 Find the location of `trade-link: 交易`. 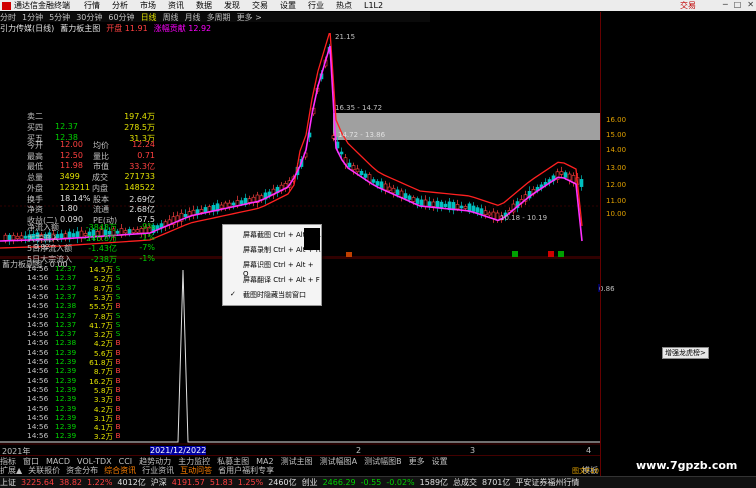

trade-link: 交易 is located at coordinates (688, 5).